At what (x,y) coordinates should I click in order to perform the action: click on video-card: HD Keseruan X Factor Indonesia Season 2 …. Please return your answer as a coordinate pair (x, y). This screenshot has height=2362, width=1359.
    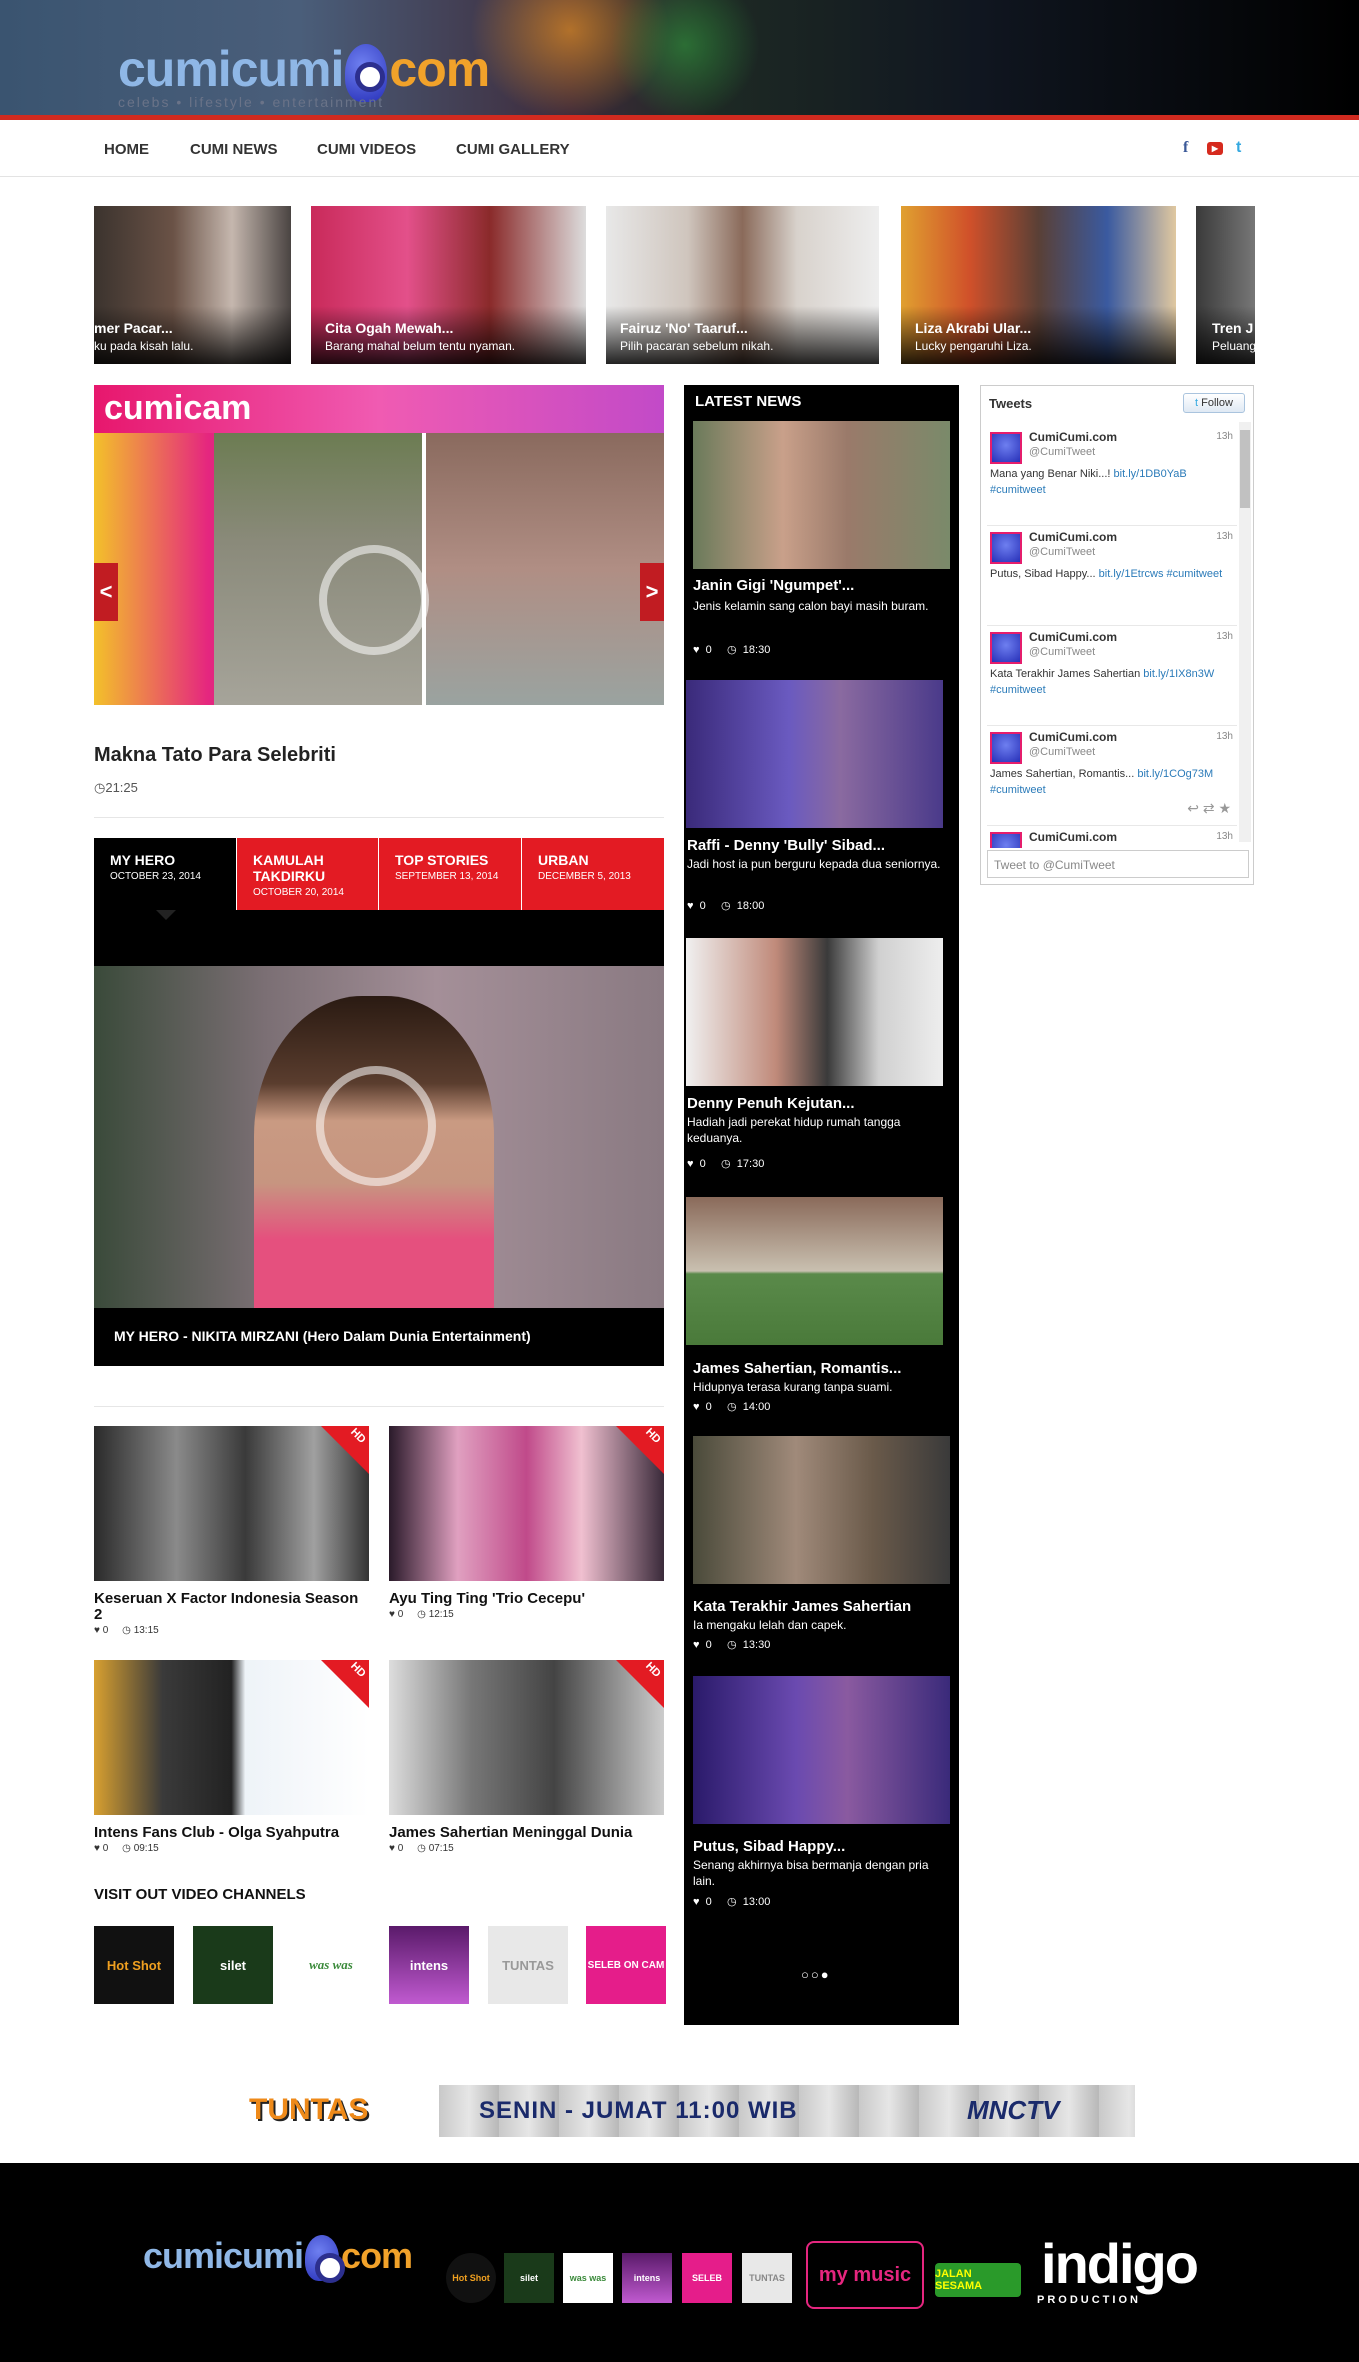
    Looking at the image, I should click on (231, 1531).